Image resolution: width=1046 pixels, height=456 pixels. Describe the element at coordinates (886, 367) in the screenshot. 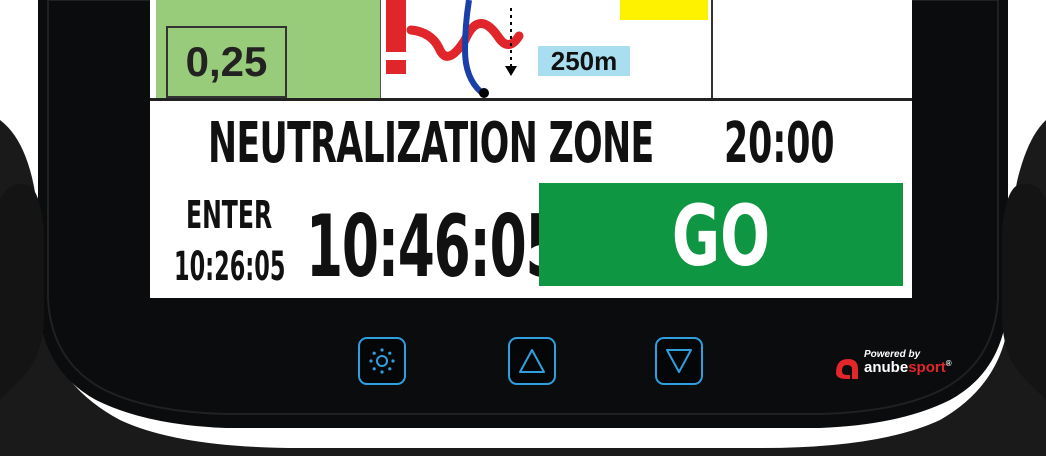

I see `brand-name-part1: anube` at that location.